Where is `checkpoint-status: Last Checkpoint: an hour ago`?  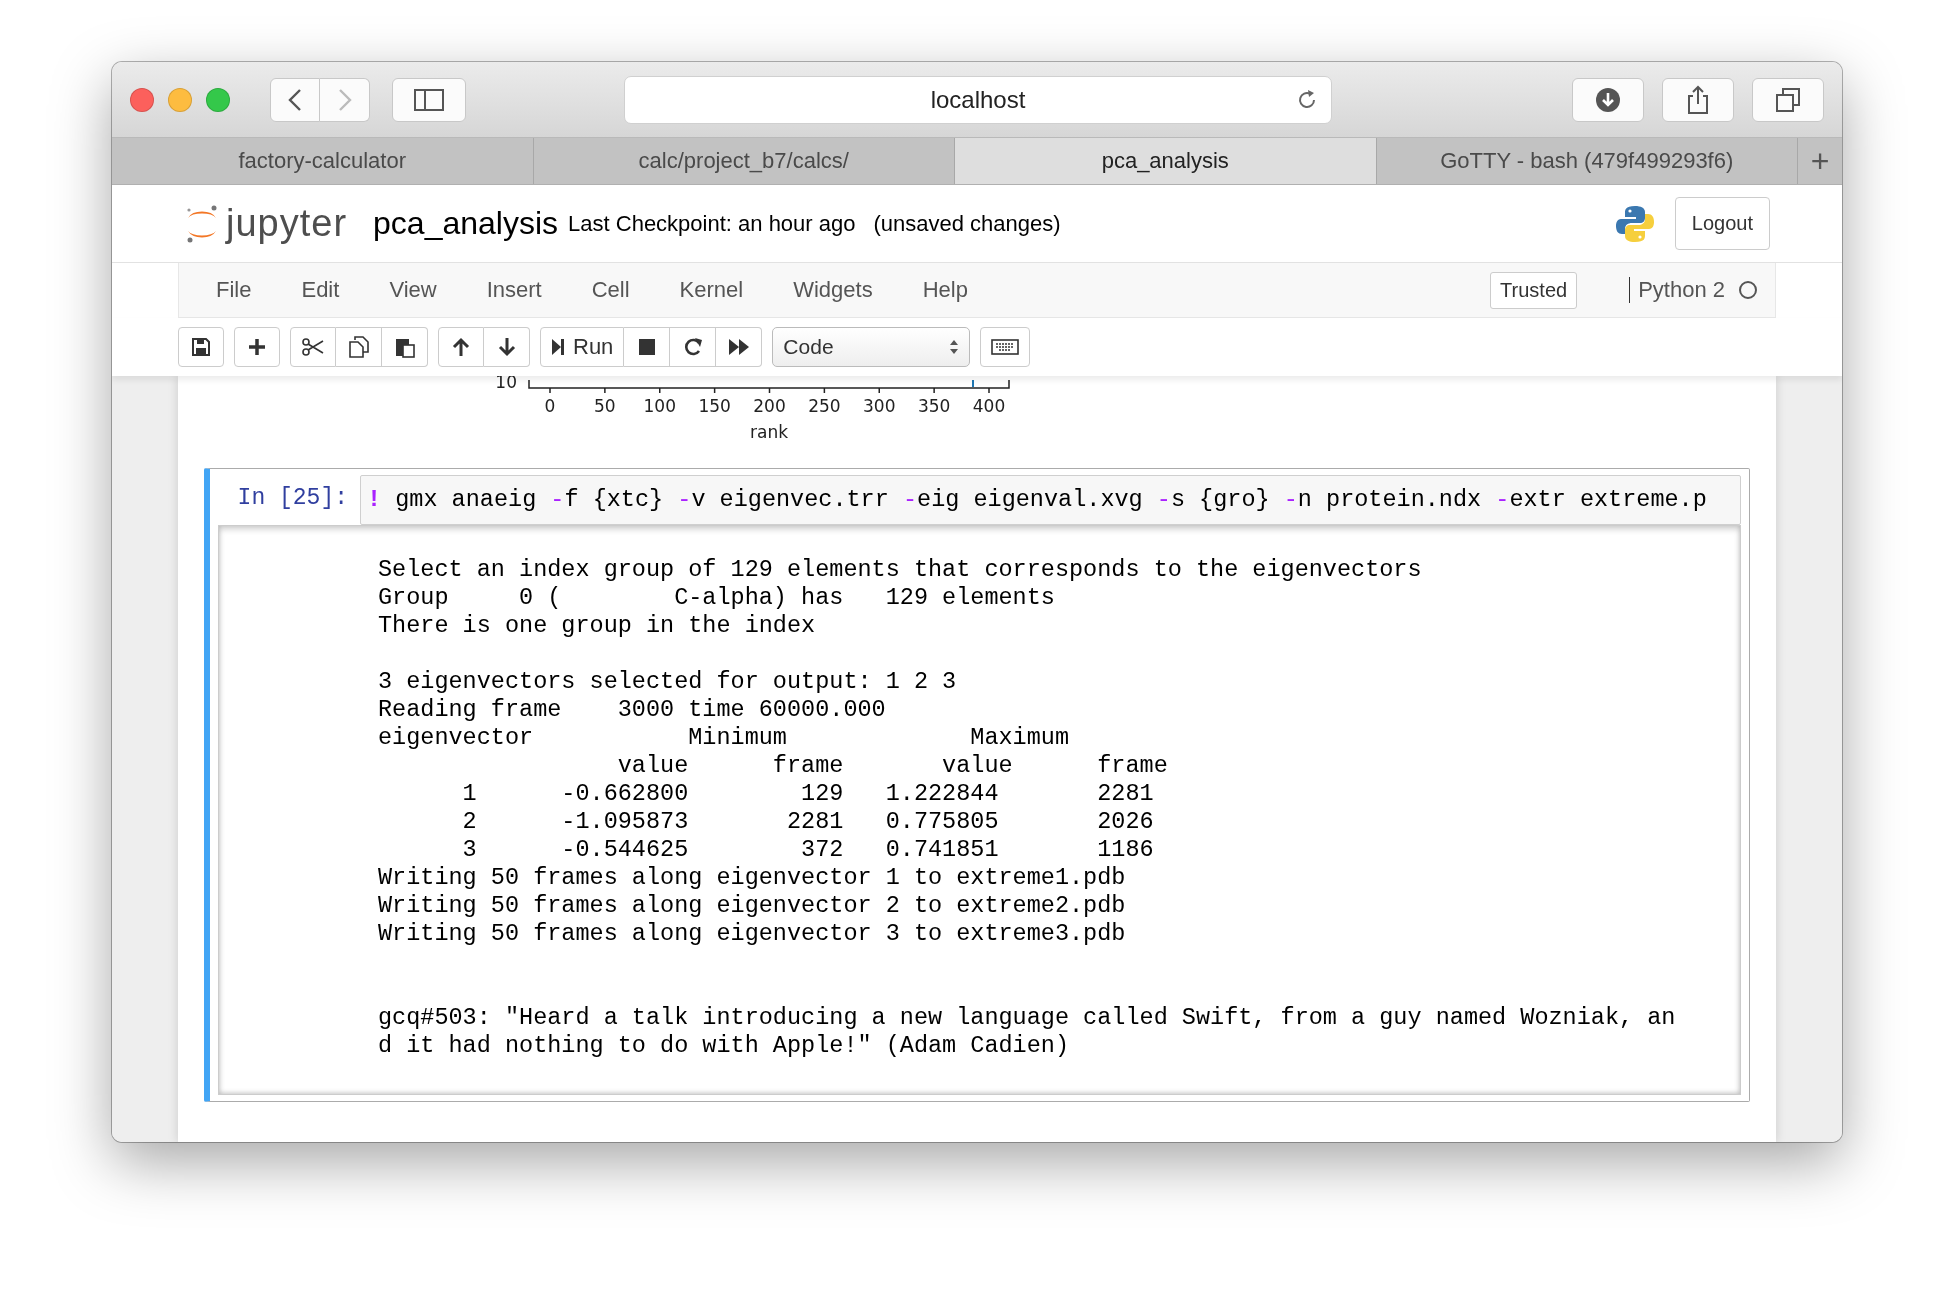 checkpoint-status: Last Checkpoint: an hour ago is located at coordinates (712, 223).